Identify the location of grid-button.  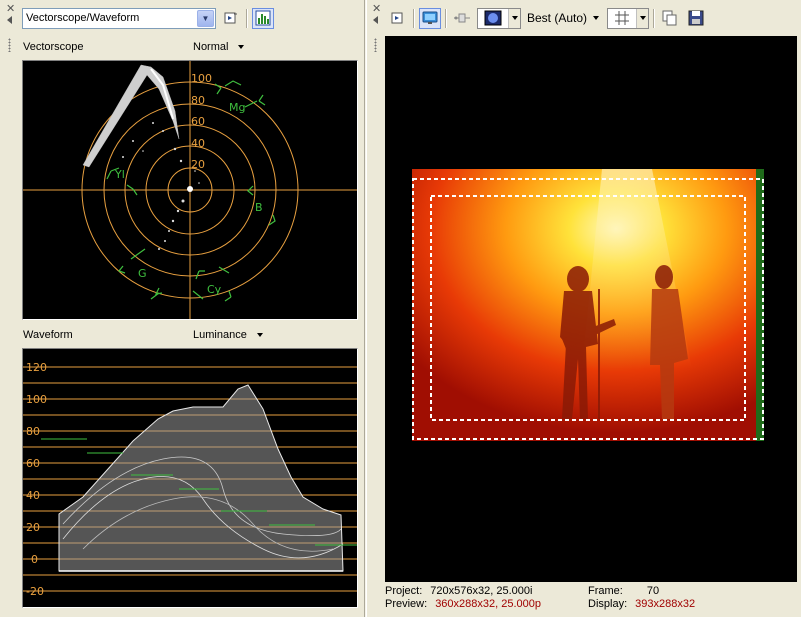
(622, 18).